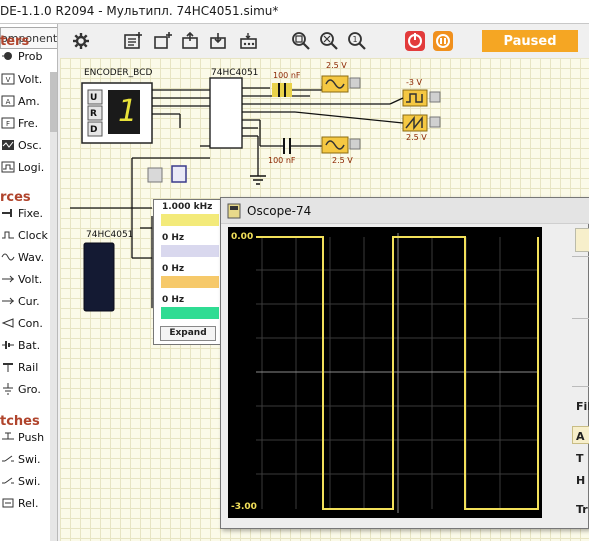  Describe the element at coordinates (29, 301) in the screenshot. I see `component-item-label: Cur.` at that location.